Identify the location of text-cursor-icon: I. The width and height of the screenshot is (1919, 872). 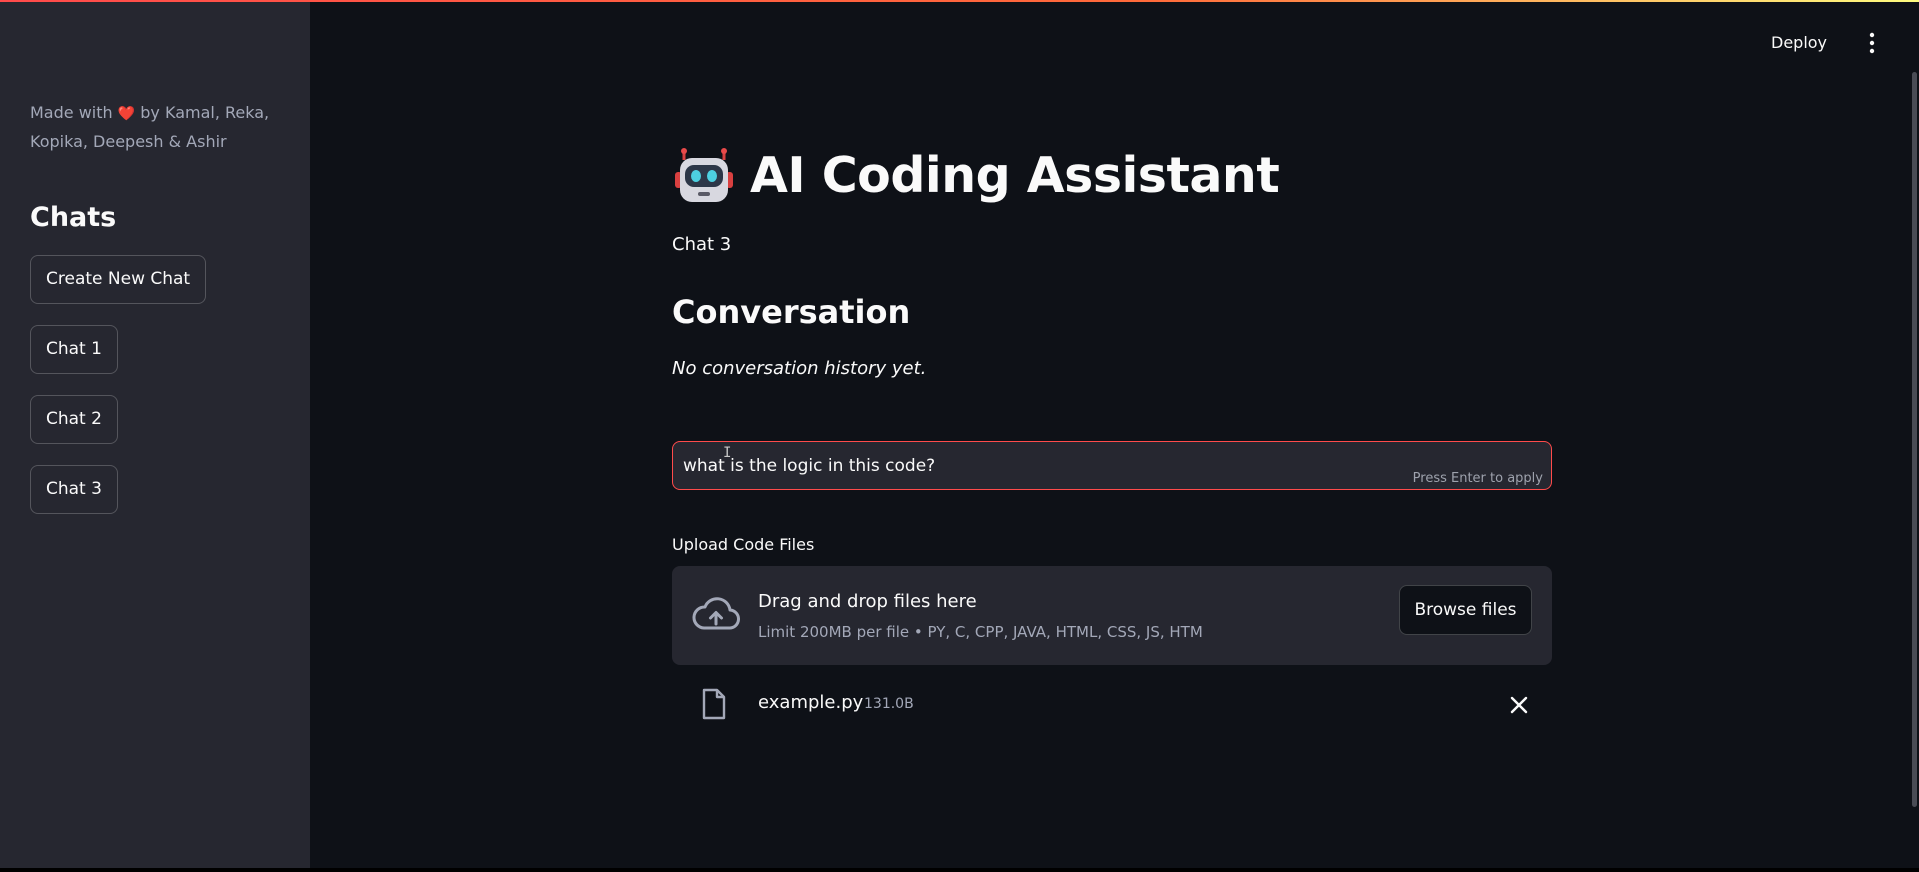
(727, 453).